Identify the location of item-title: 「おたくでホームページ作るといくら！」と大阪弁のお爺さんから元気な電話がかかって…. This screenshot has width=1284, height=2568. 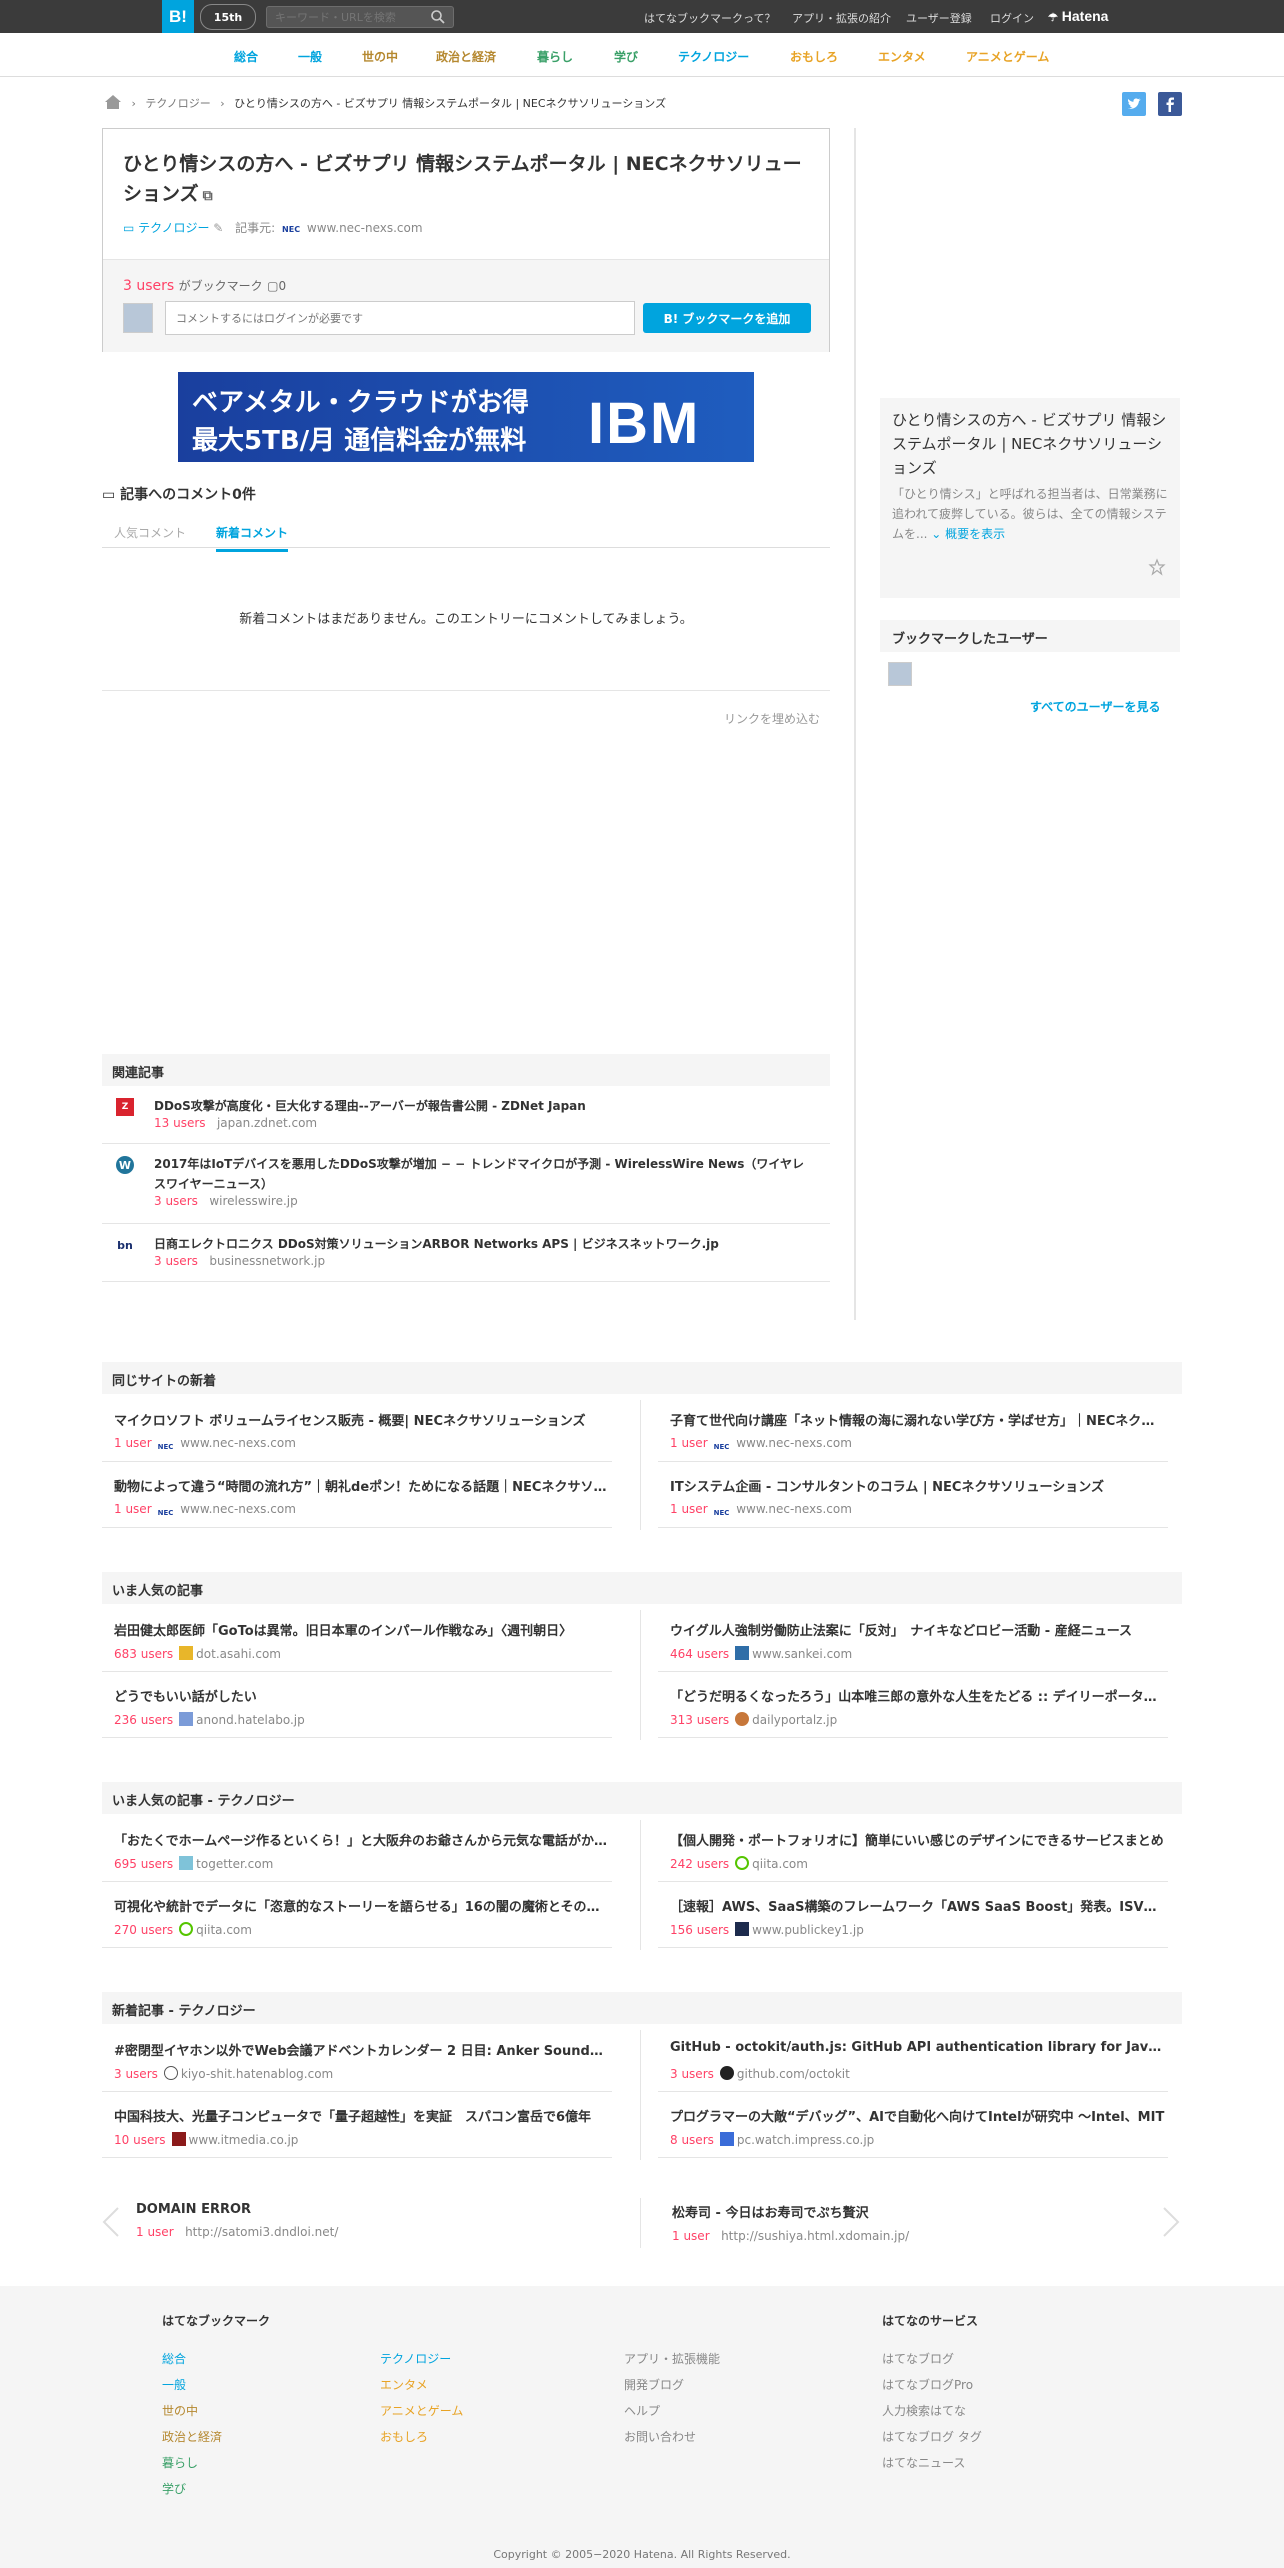
(362, 1839).